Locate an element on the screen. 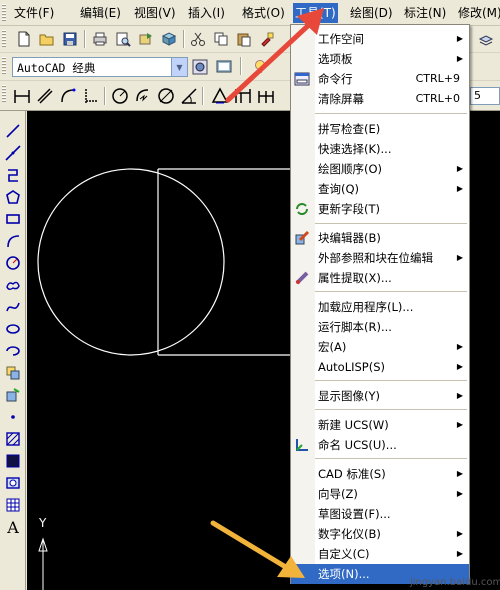 This screenshot has width=500, height=590. tools-menu-item: 更新字段(T) is located at coordinates (380, 209).